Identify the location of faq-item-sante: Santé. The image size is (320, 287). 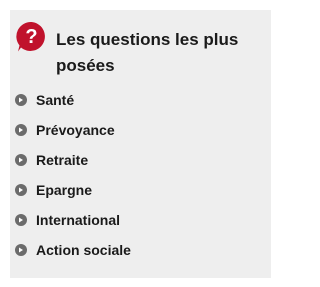
(73, 100).